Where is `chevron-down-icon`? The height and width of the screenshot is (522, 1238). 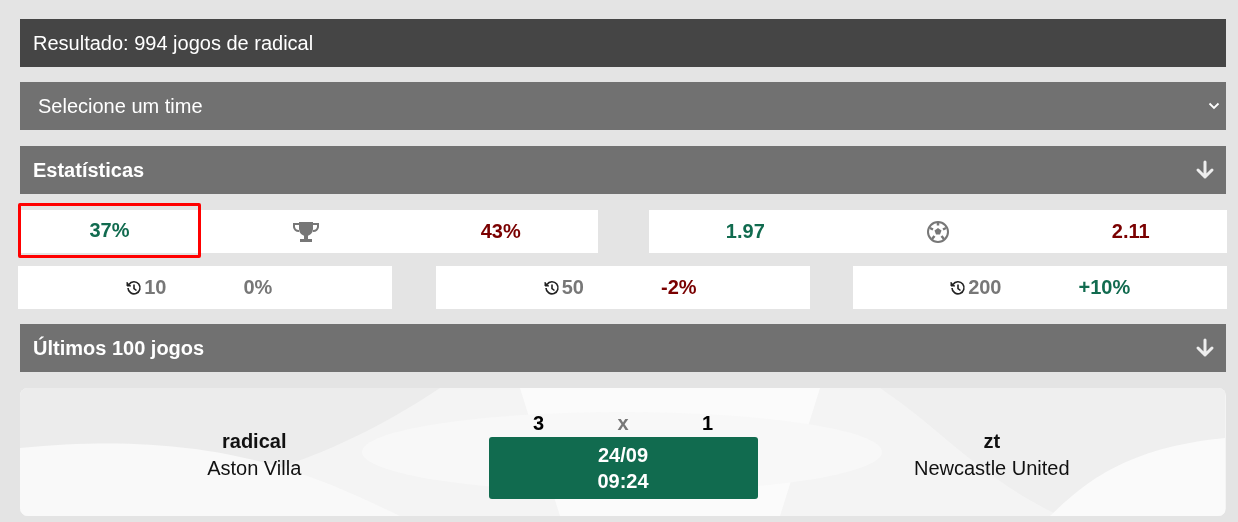
chevron-down-icon is located at coordinates (1214, 106).